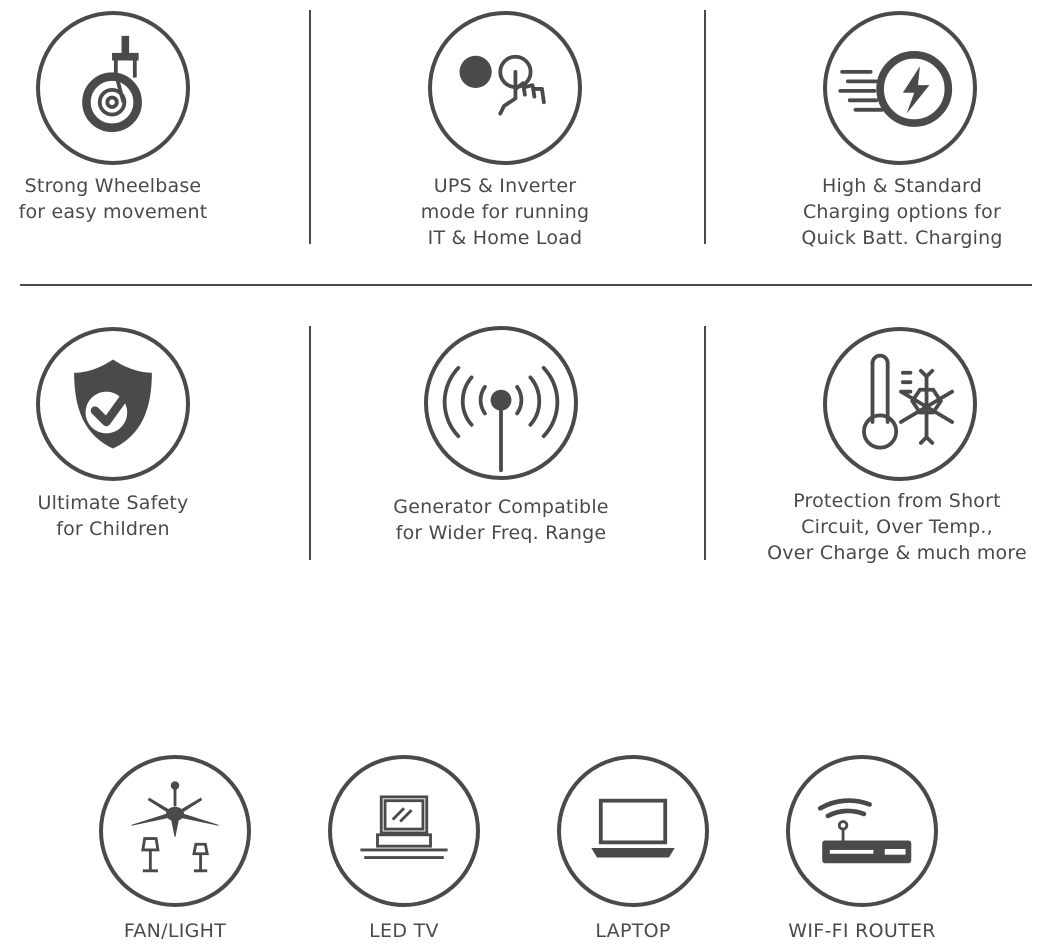 This screenshot has width=1045, height=947. Describe the element at coordinates (862, 931) in the screenshot. I see `device-label: WIF-FI ROUTER` at that location.